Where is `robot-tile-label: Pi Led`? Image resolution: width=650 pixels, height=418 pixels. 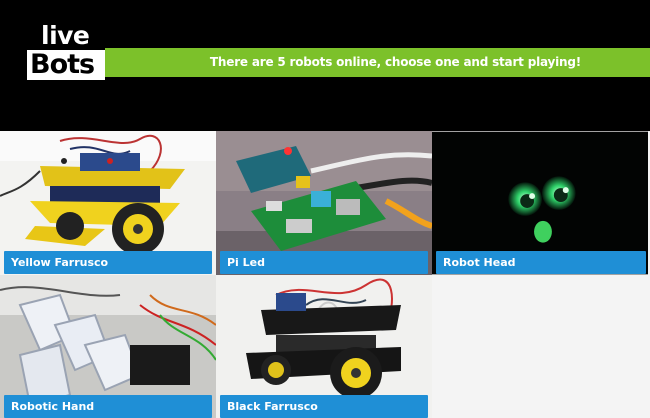
robot-tile-label: Pi Led is located at coordinates (324, 262).